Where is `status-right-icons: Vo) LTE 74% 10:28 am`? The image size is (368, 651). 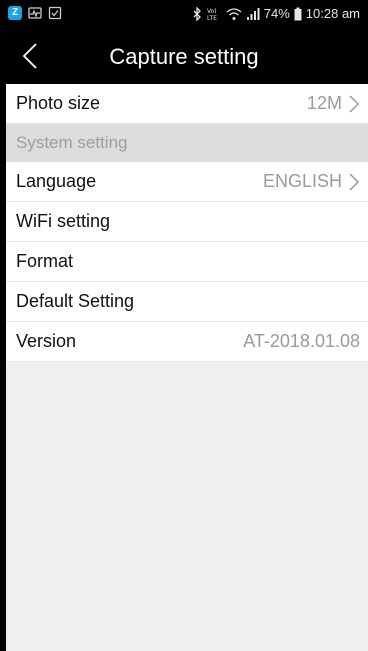 status-right-icons: Vo) LTE 74% 10:28 am is located at coordinates (276, 13).